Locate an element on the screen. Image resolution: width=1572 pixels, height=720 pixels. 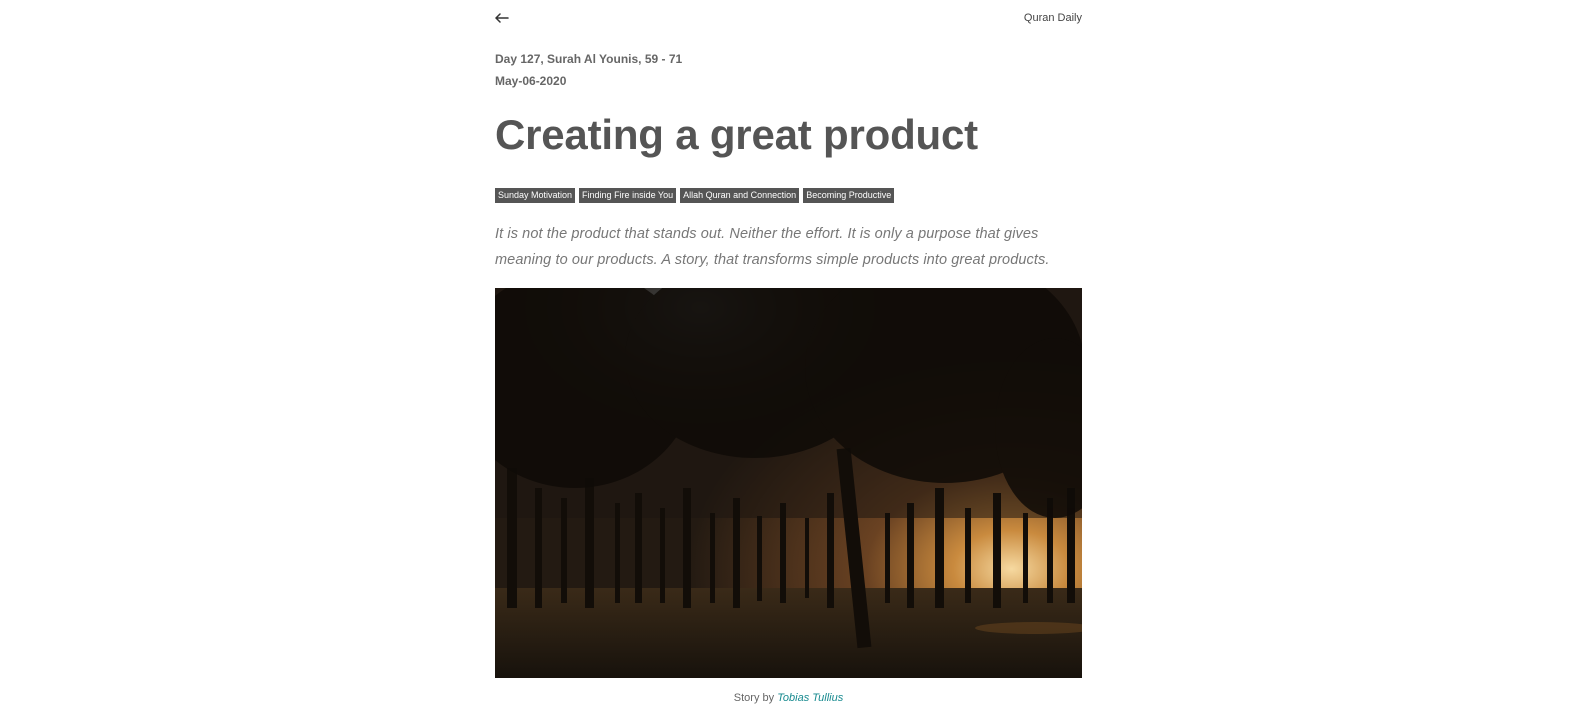
back-button is located at coordinates (504, 18).